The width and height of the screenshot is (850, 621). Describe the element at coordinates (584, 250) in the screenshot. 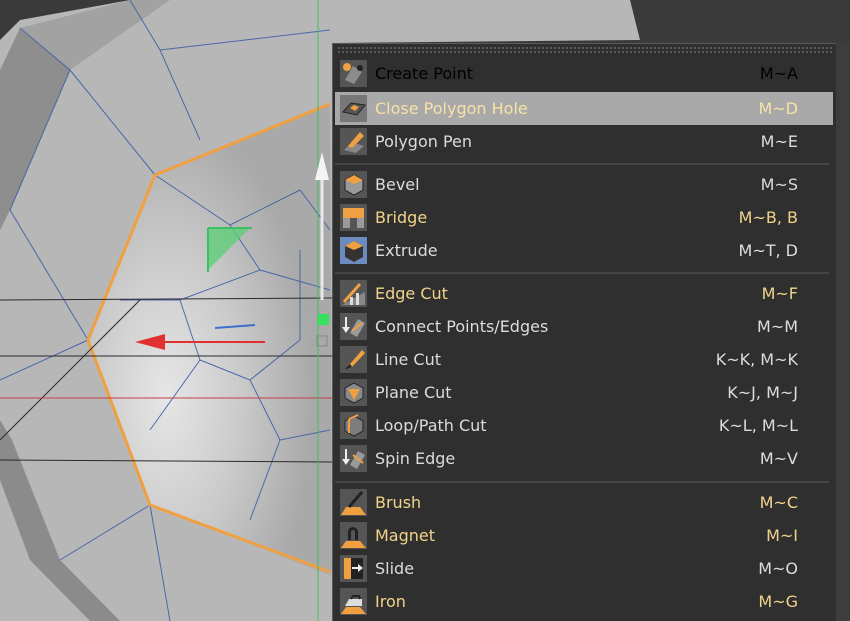

I see `menu-item-extrude: Extrude M~T, D` at that location.